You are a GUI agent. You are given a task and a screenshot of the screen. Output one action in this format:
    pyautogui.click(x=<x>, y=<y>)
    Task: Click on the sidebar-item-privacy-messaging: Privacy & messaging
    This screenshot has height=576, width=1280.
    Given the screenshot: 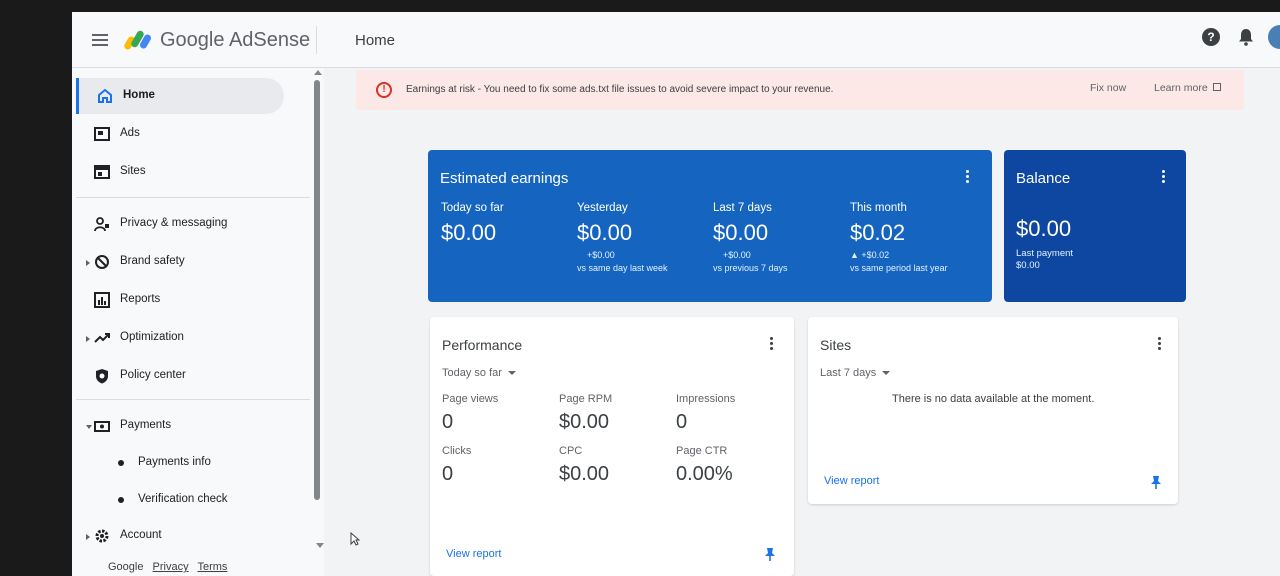 What is the action you would take?
    pyautogui.click(x=180, y=224)
    